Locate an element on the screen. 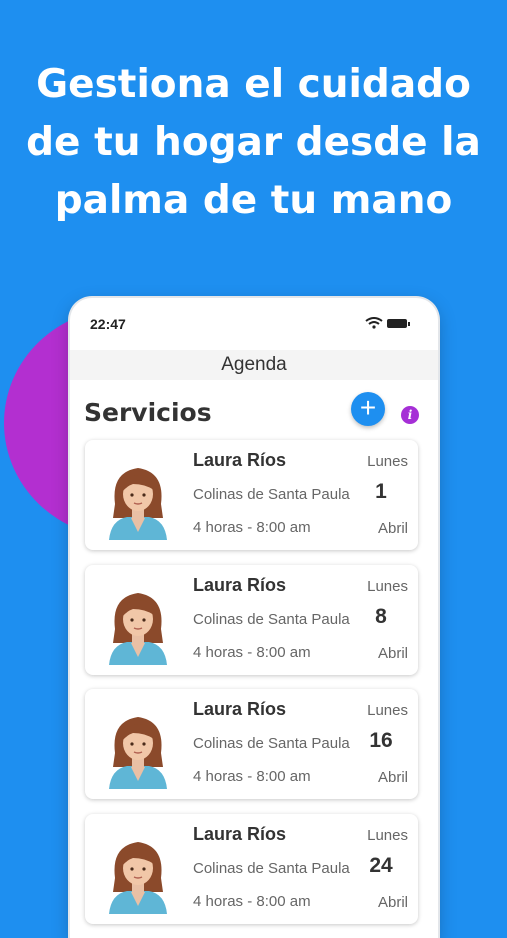 This screenshot has width=507, height=938. headline-line-1: Gestiona el cuidado is located at coordinates (253, 84).